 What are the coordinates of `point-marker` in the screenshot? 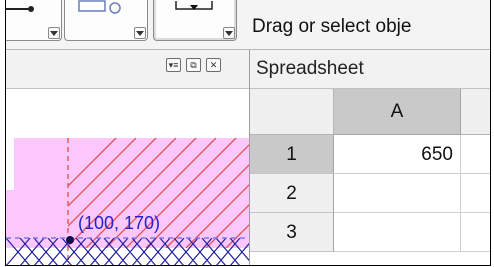 It's located at (70, 240).